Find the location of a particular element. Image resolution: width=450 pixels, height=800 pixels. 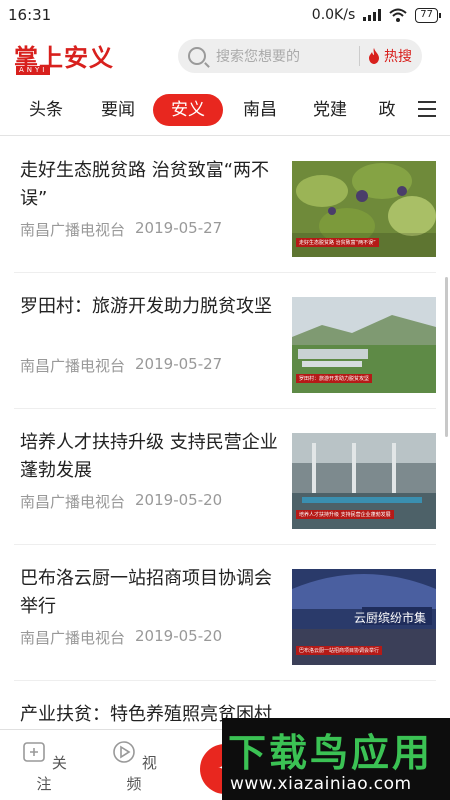

scrollbar is located at coordinates (446, 357).